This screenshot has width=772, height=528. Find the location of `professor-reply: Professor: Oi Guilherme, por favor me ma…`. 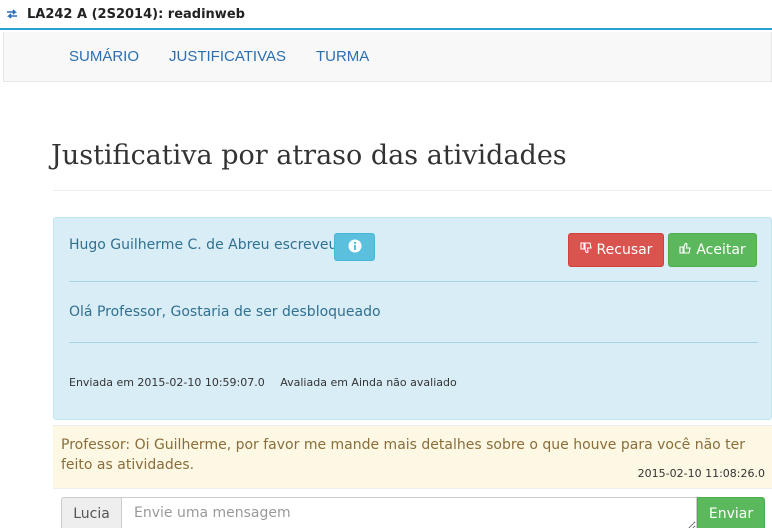

professor-reply: Professor: Oi Guilherme, por favor me ma… is located at coordinates (412, 457).